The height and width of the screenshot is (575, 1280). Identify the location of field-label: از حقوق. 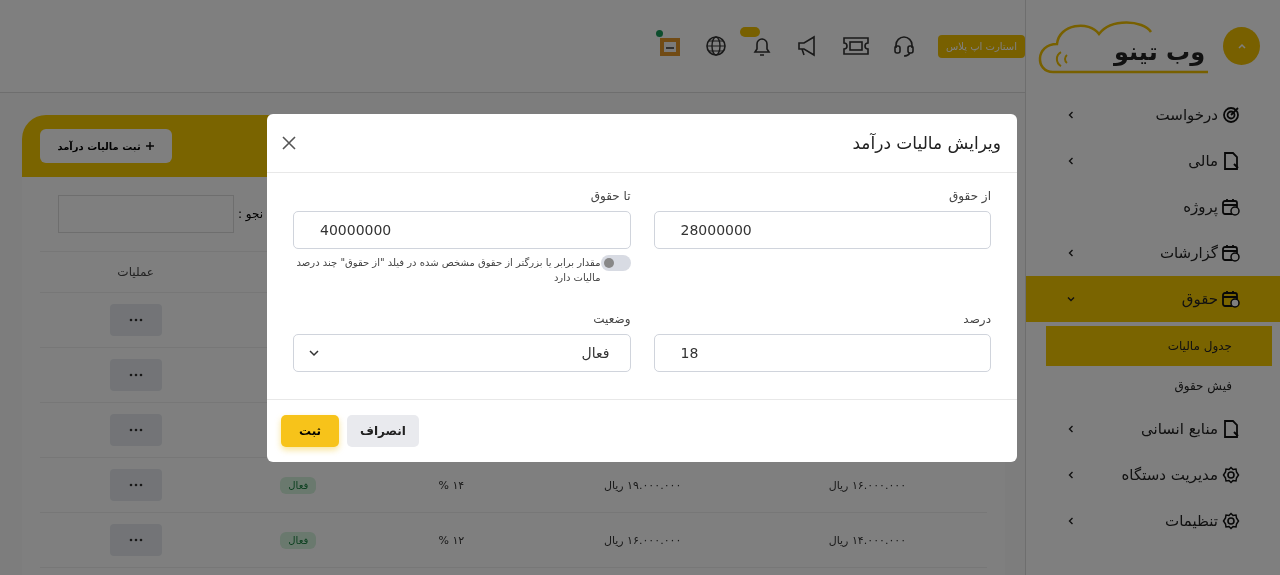
(969, 196).